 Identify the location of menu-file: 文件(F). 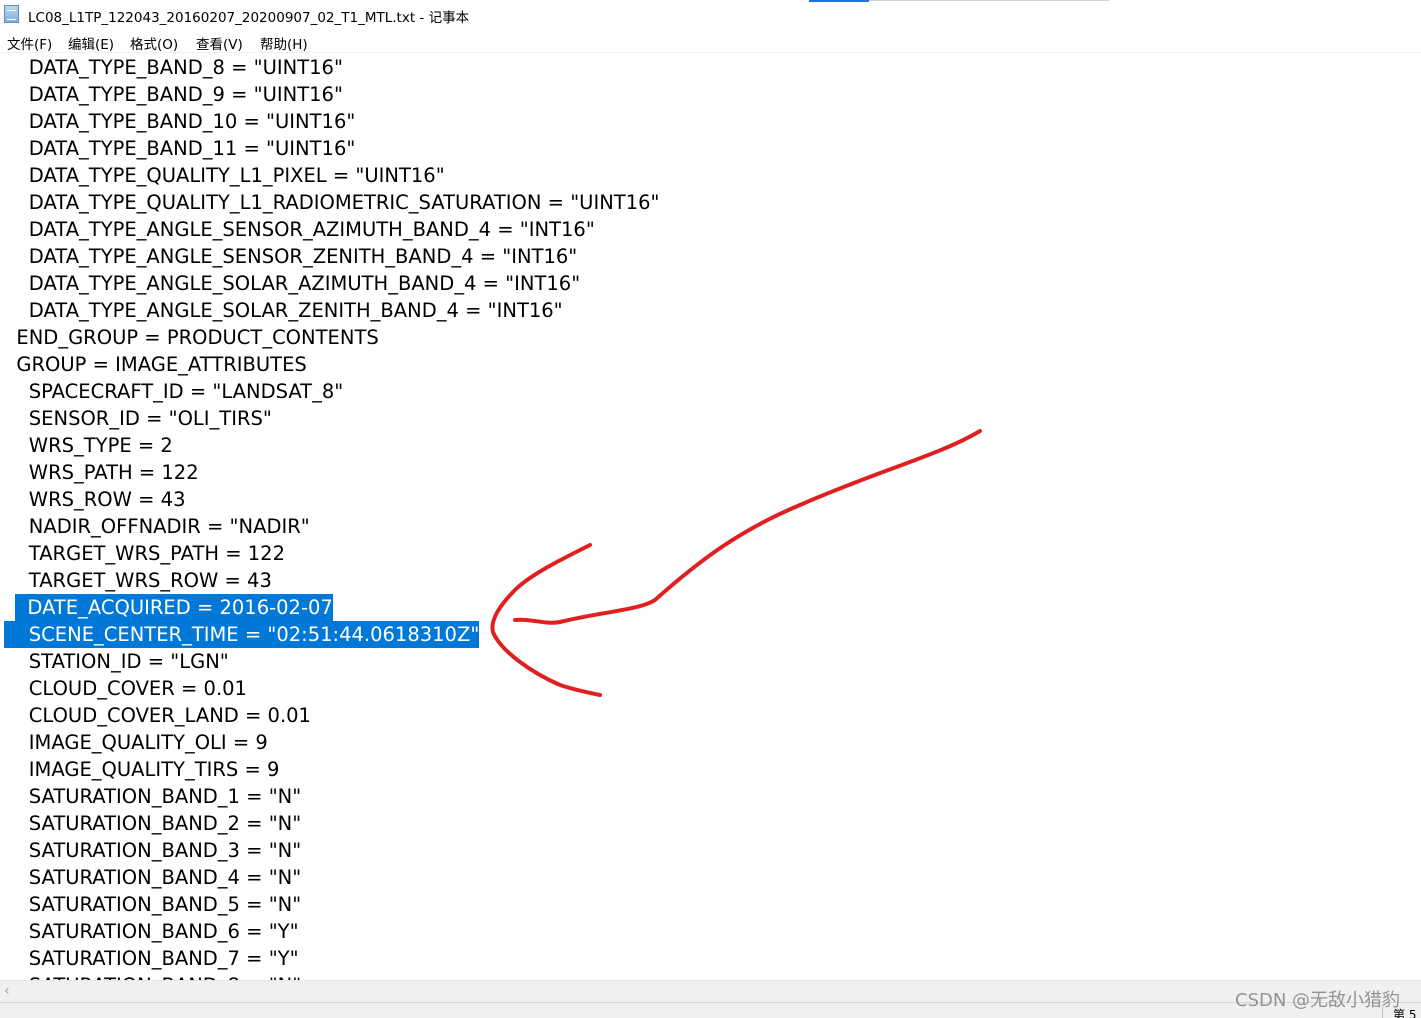
(29, 43).